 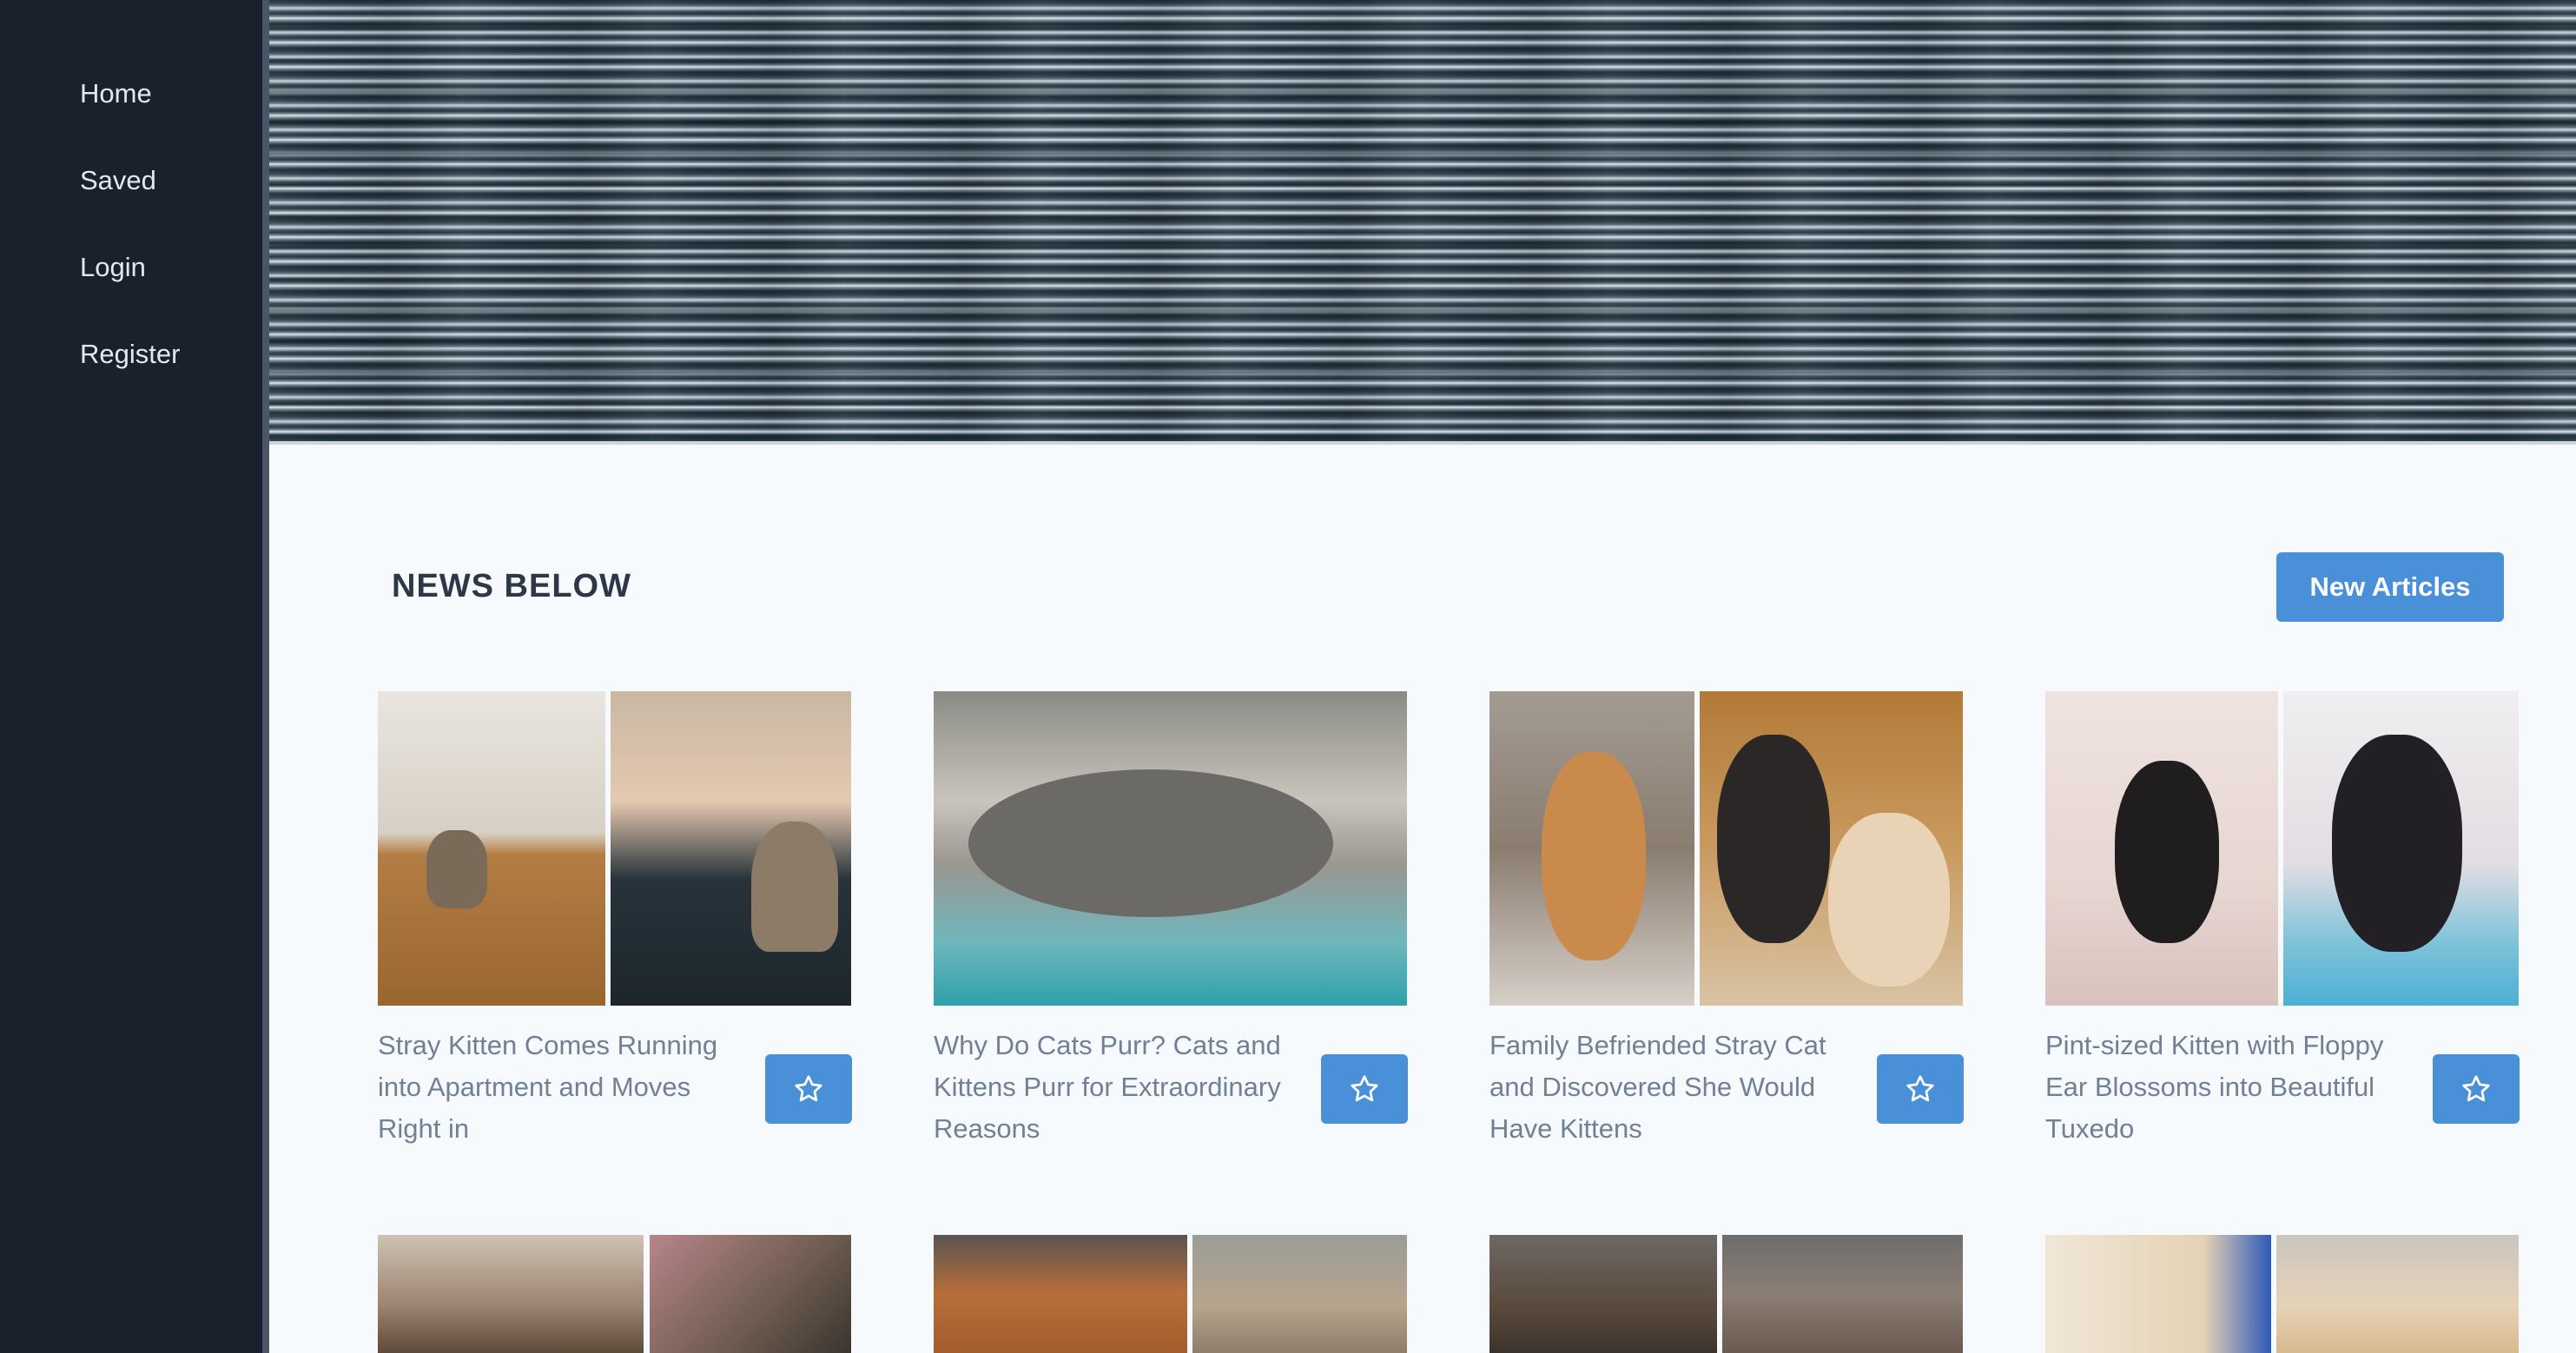 What do you see at coordinates (130, 355) in the screenshot?
I see `sidebar-item-register: Register` at bounding box center [130, 355].